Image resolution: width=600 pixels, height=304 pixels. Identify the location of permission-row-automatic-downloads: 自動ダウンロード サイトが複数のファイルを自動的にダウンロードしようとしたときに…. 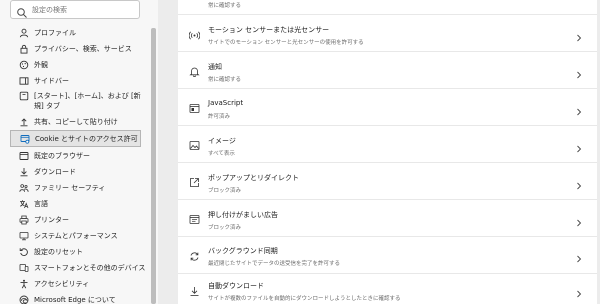
(387, 288).